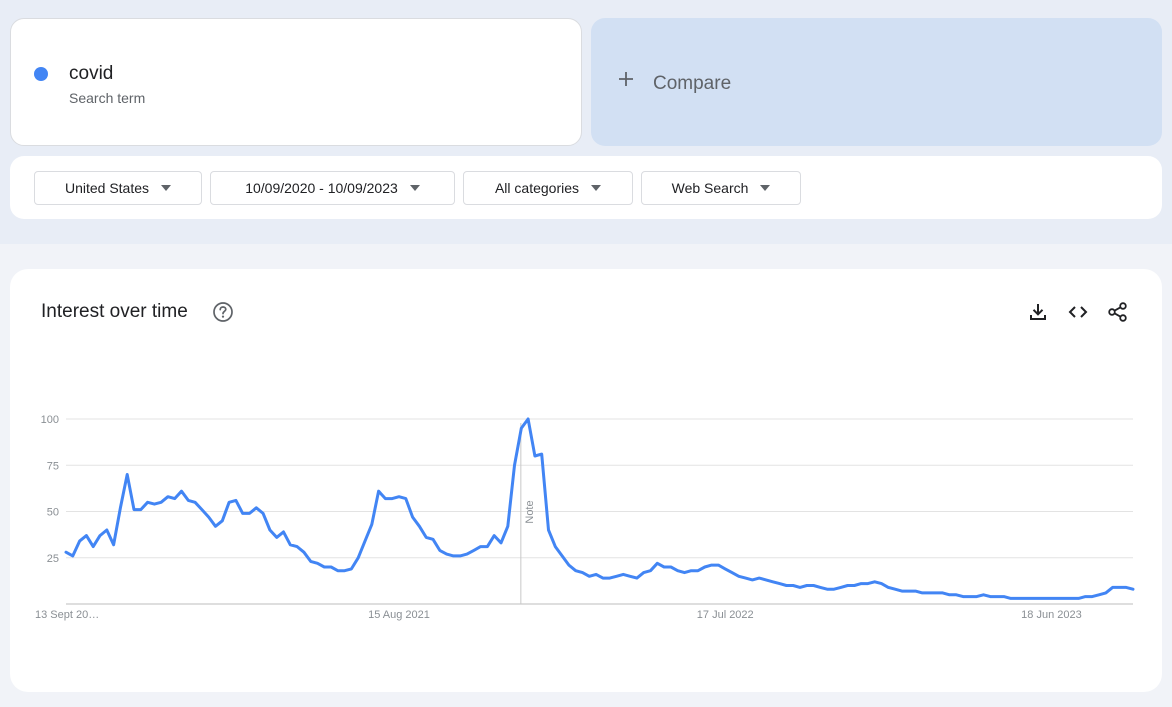 The height and width of the screenshot is (707, 1172). Describe the element at coordinates (1038, 312) in the screenshot. I see `download-icon` at that location.